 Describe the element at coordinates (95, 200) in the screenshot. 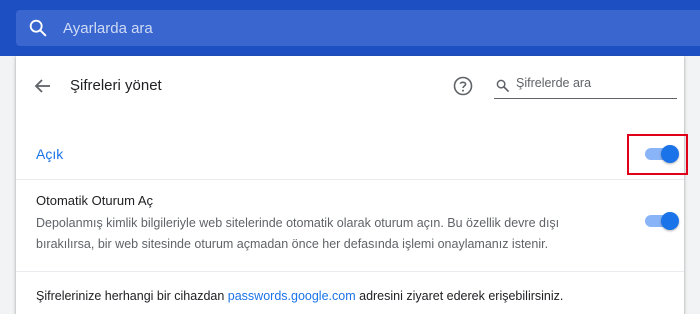

I see `auto-signin-title: Otomatik Oturum Aç` at that location.